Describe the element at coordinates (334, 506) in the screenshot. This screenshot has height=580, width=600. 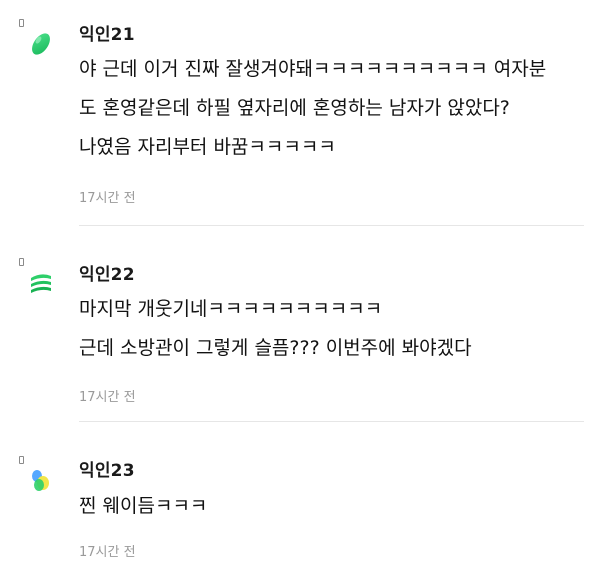
I see `comment-body: 찐 웨이듬ㅋㅋㅋ` at that location.